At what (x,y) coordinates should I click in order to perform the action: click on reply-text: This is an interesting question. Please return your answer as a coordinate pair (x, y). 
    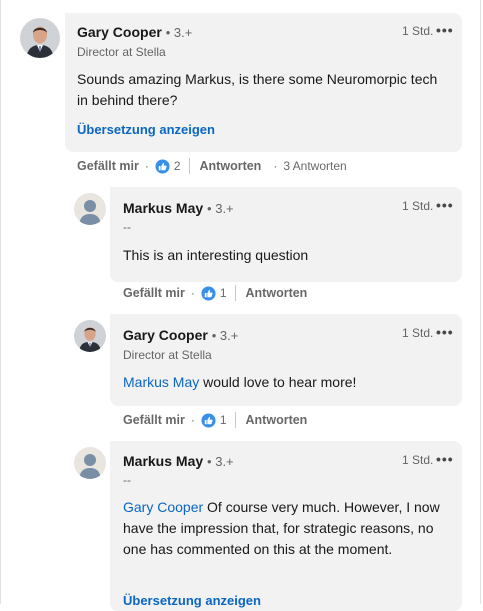
    Looking at the image, I should click on (216, 255).